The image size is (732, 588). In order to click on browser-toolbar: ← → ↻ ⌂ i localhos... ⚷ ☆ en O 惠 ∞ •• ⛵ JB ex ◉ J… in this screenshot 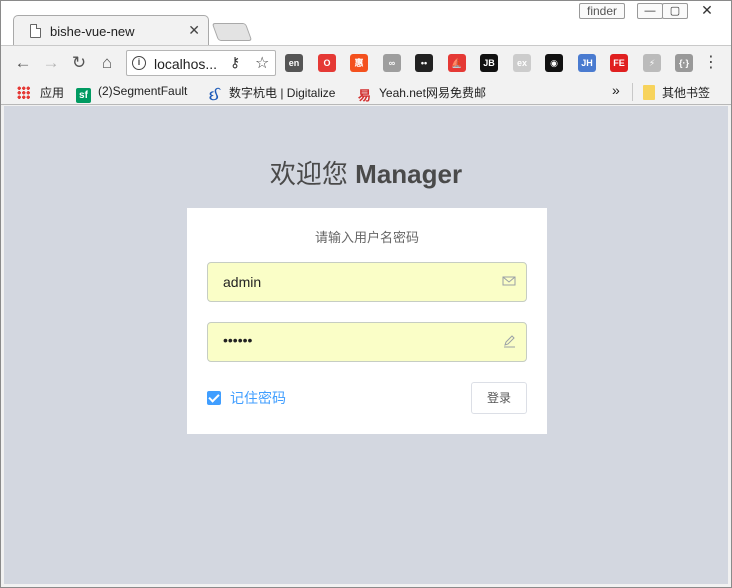, I will do `click(366, 62)`.